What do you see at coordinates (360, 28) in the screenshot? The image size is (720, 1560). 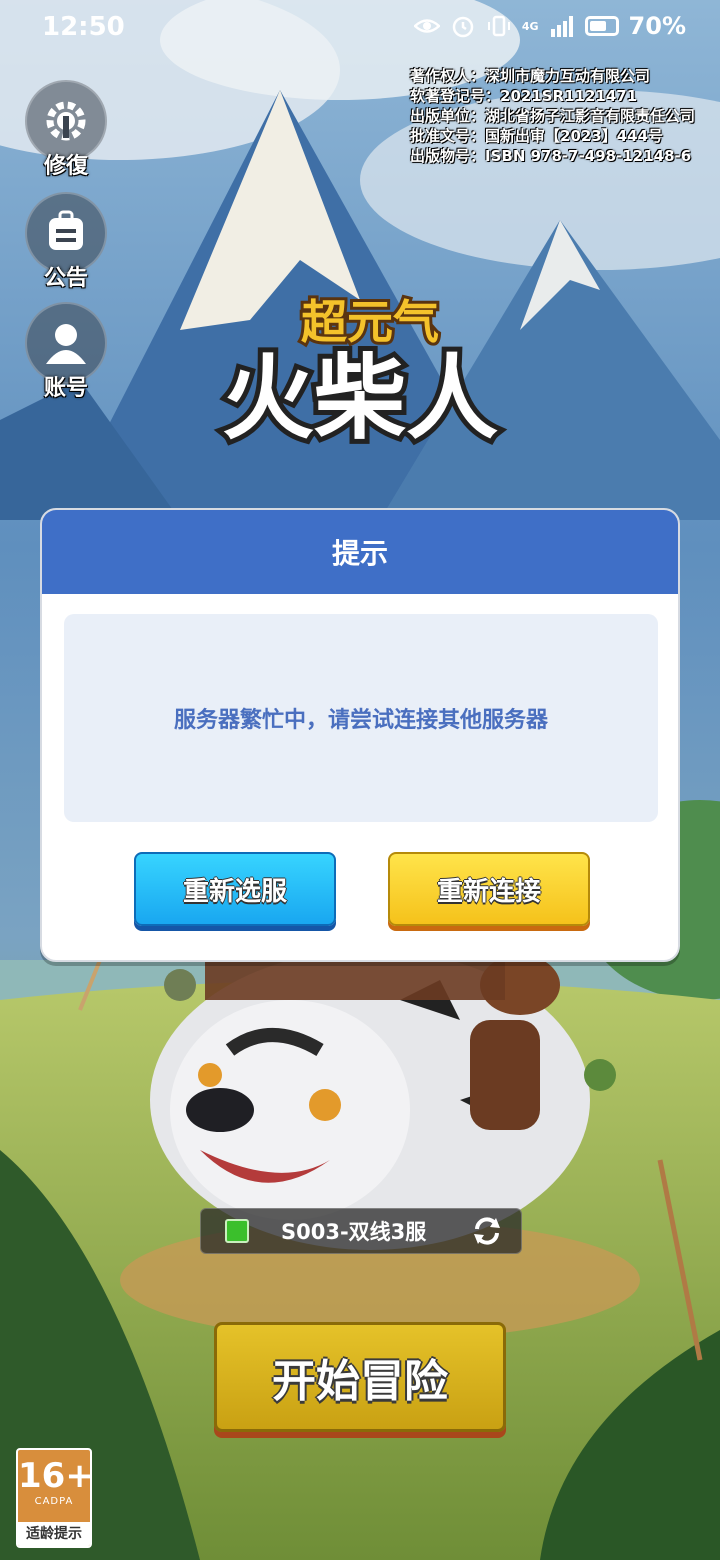 I see `status-bar: 12:50 4G 70%` at bounding box center [360, 28].